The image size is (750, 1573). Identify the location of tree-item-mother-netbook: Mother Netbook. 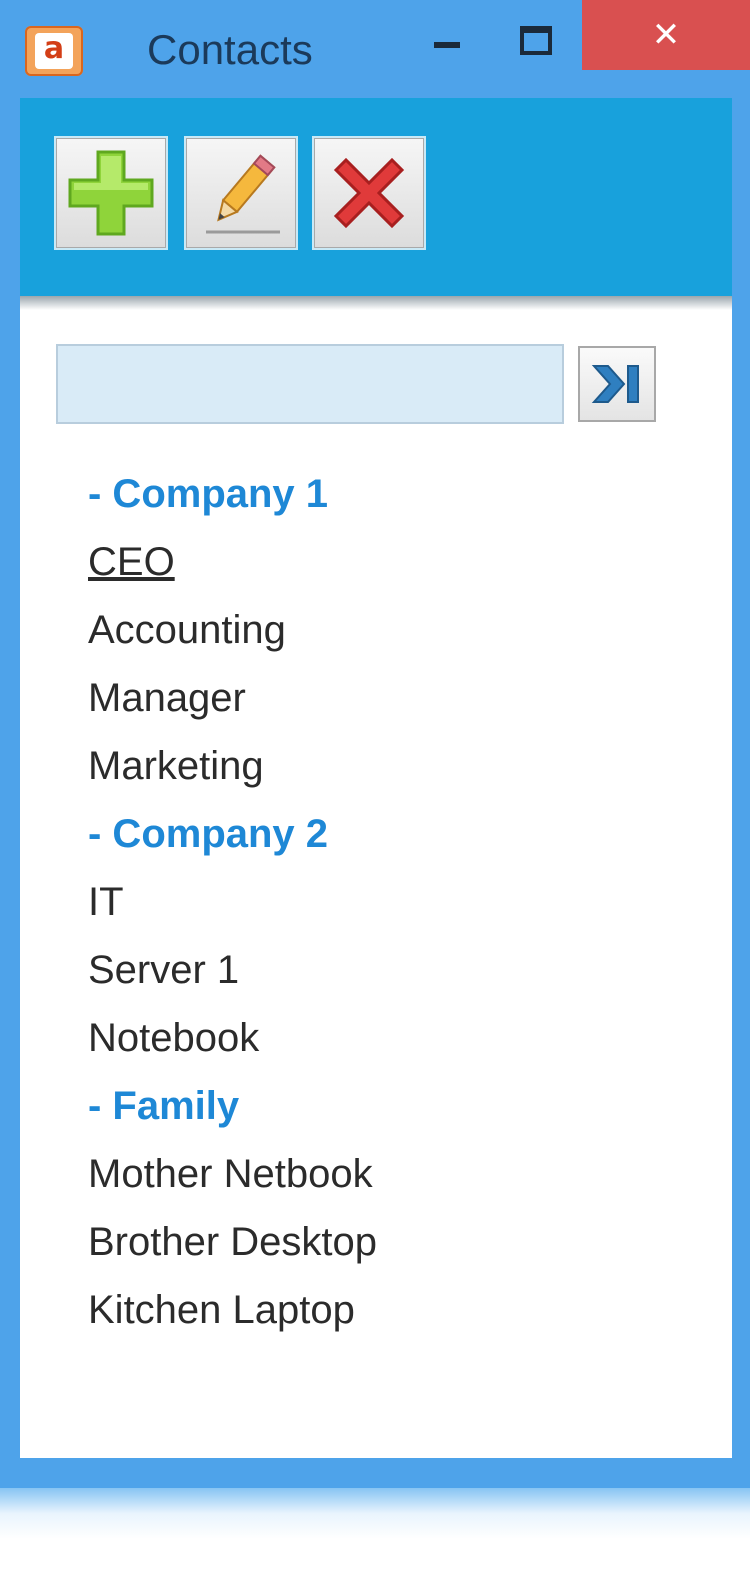
(388, 1174).